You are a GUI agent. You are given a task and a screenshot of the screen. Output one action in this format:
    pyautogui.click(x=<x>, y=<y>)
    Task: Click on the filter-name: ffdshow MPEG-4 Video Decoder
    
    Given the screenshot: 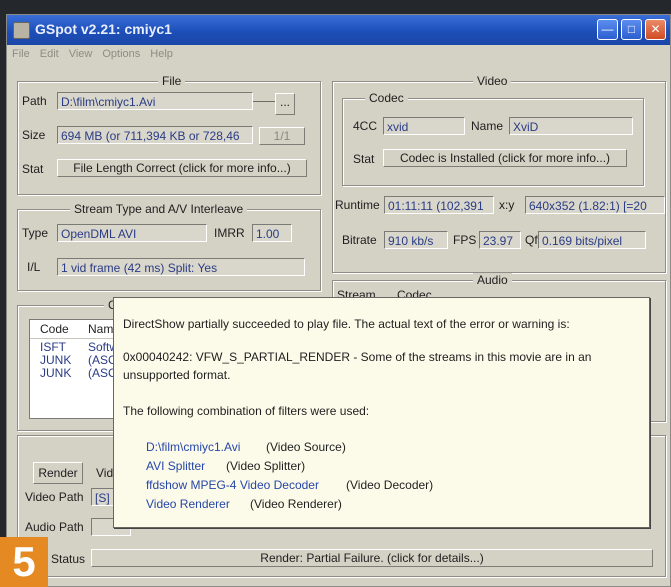 What is the action you would take?
    pyautogui.click(x=232, y=485)
    